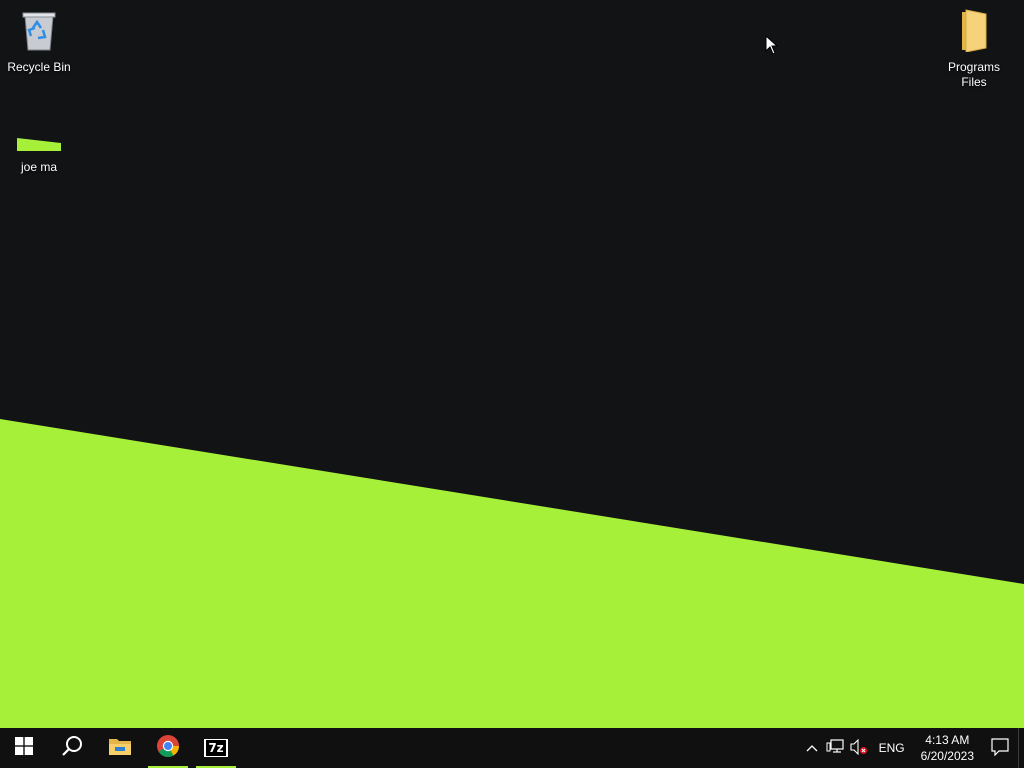 The width and height of the screenshot is (1024, 768). I want to click on clock-time: 4:13 AM, so click(947, 740).